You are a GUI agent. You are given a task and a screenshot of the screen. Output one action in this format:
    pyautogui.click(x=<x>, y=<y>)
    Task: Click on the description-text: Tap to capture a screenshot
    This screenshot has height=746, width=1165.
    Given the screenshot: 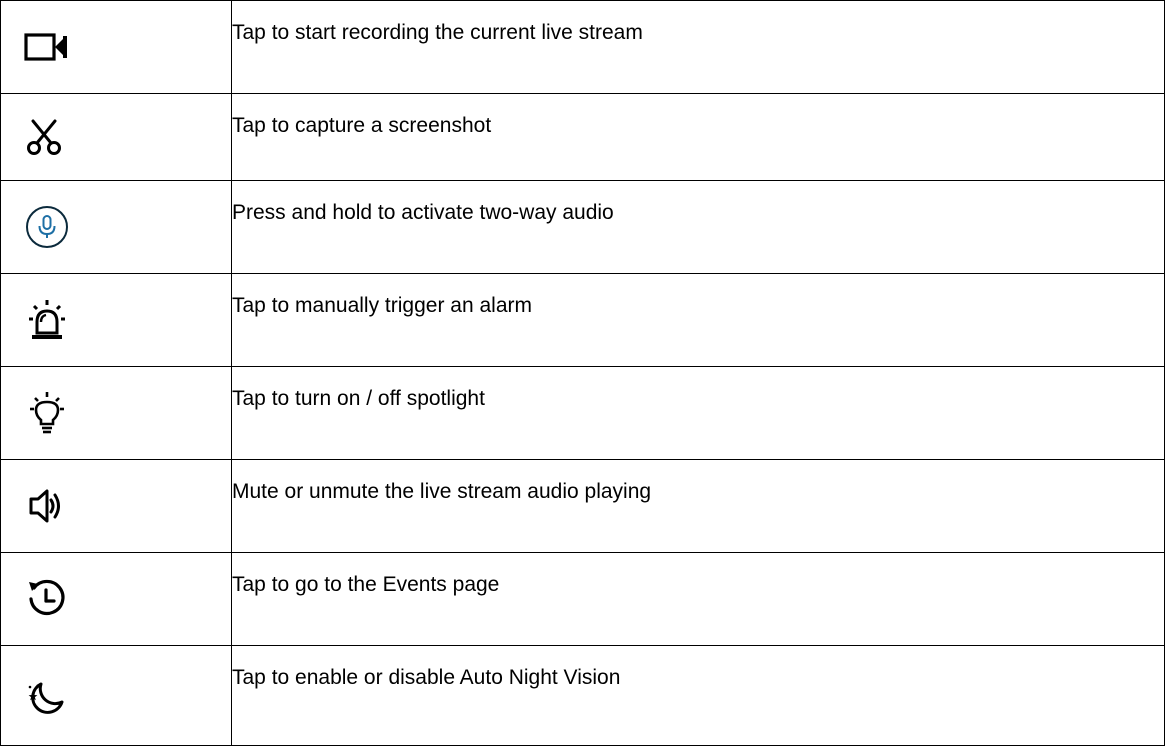 What is the action you would take?
    pyautogui.click(x=362, y=125)
    